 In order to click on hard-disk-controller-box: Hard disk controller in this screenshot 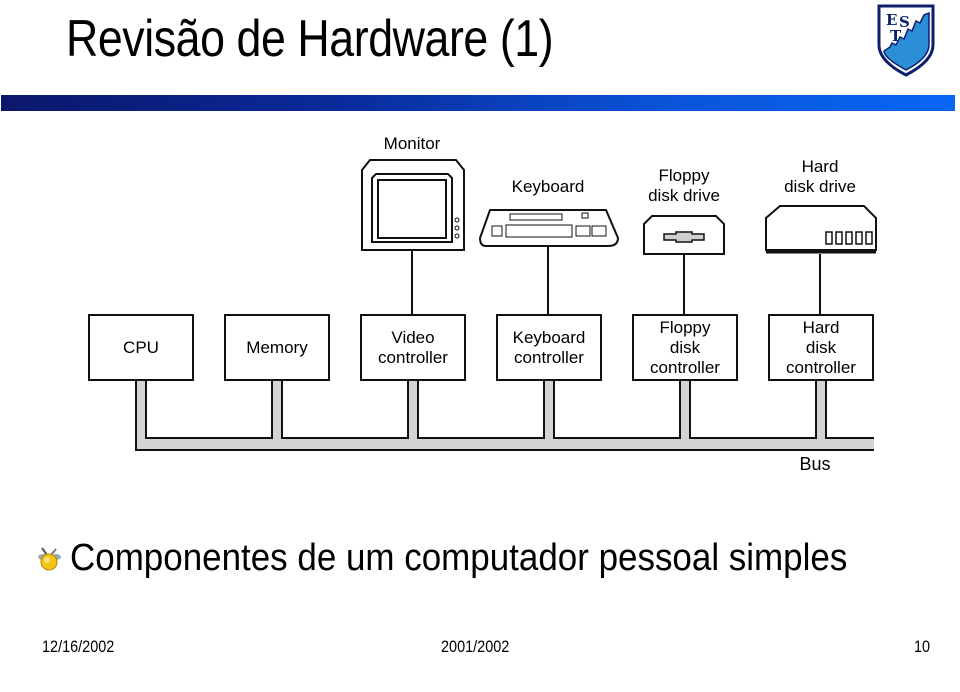, I will do `click(821, 347)`.